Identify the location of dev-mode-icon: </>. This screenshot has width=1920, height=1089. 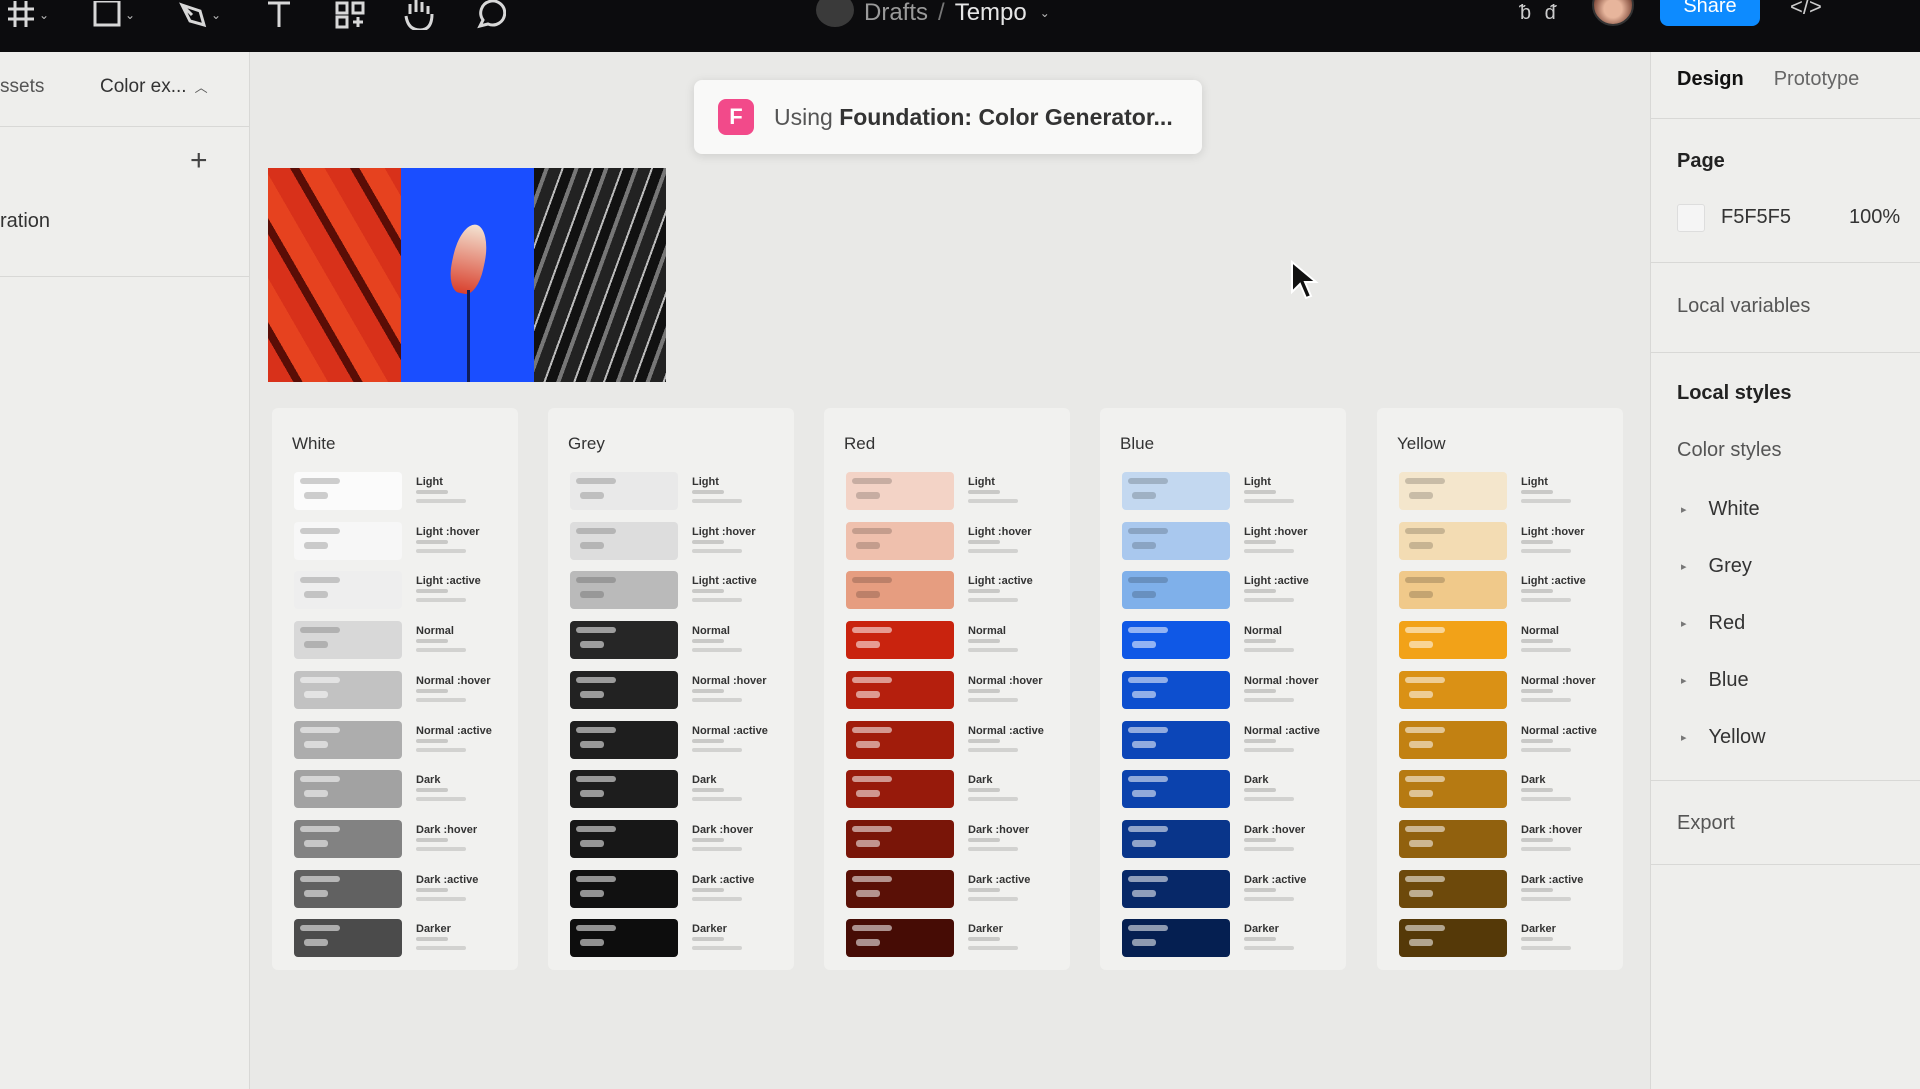
(1806, 10).